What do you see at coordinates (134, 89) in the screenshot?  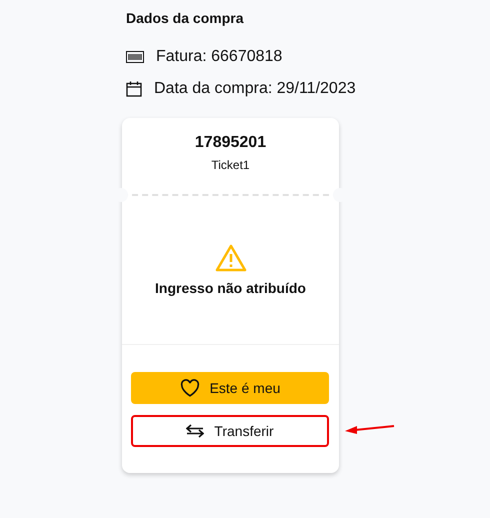 I see `calendar-icon` at bounding box center [134, 89].